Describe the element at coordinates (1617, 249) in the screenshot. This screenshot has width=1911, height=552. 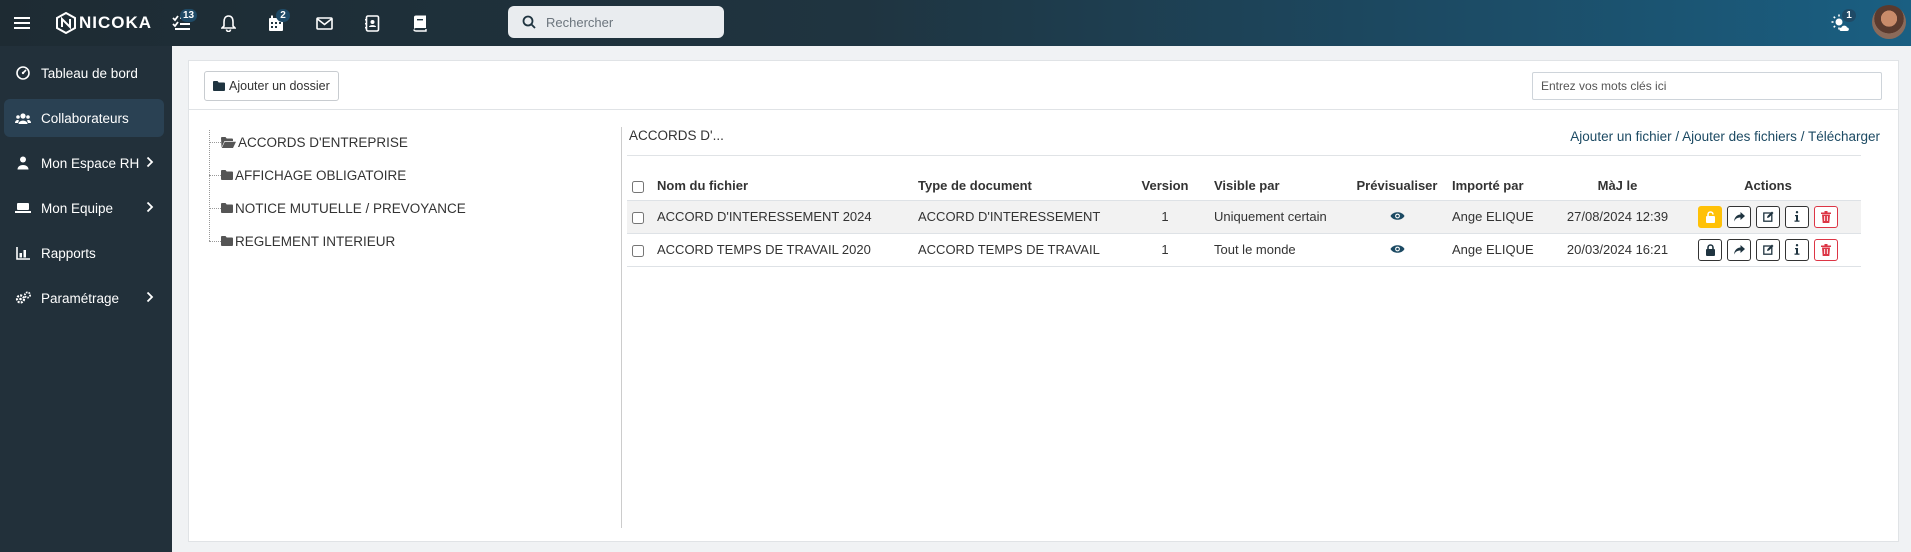
I see `updated-at: 20/03/2024 16:21` at that location.